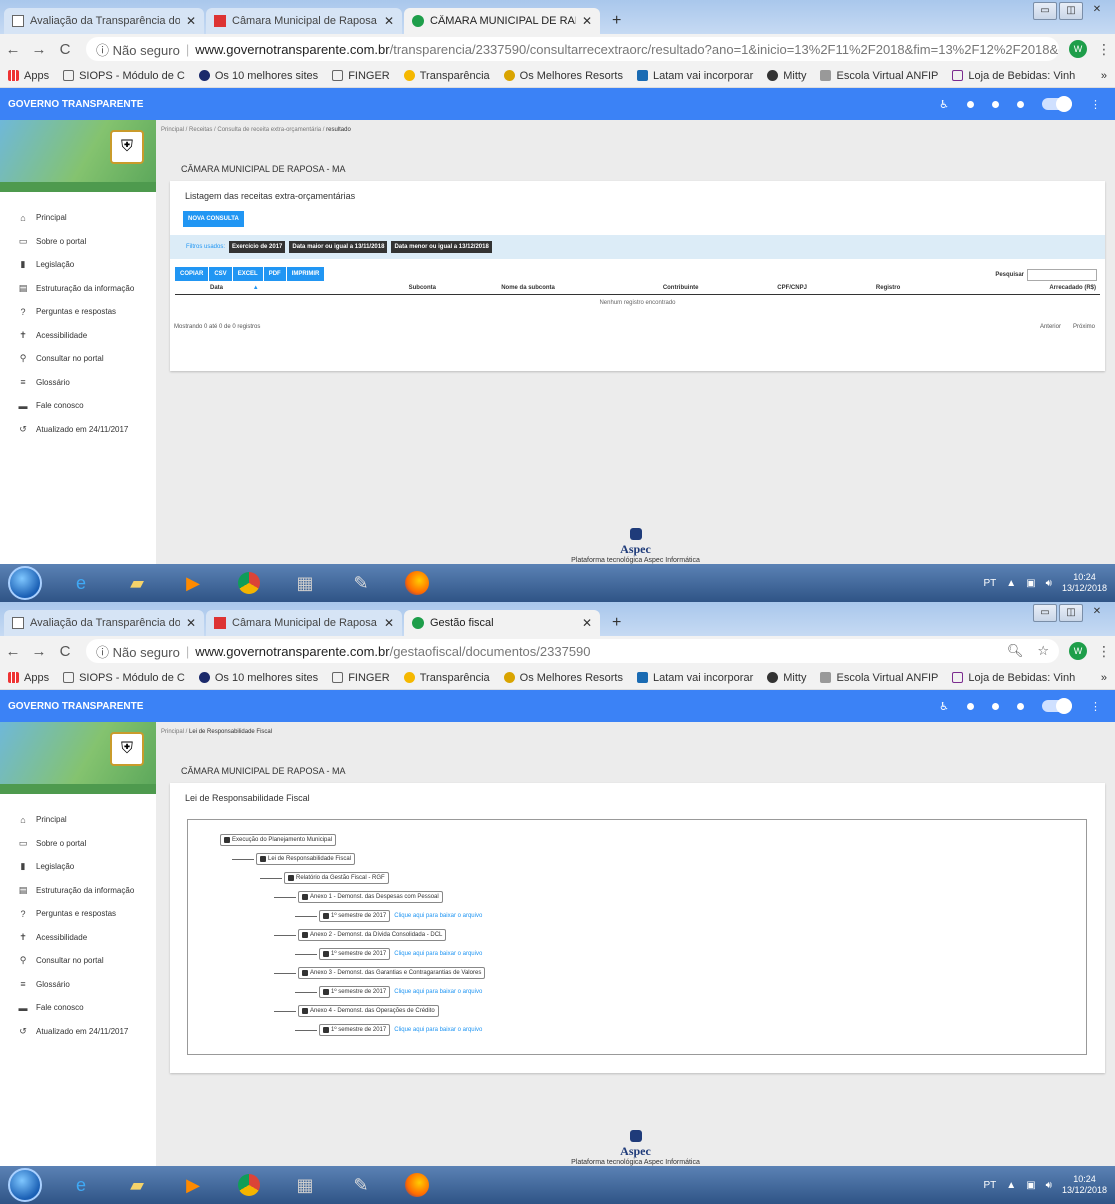  I want to click on reload-icon: C, so click(65, 49).